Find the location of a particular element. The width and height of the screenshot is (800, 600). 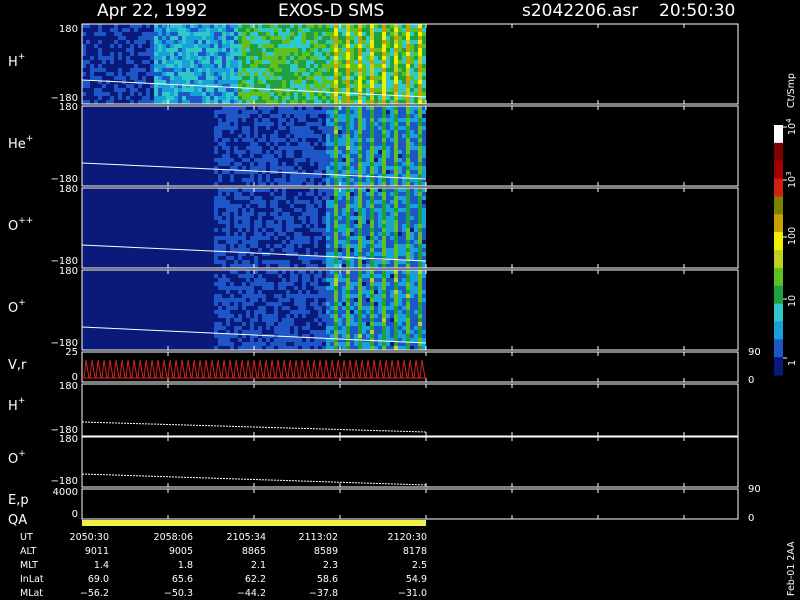

footer-cell: 9011 is located at coordinates (97, 551).